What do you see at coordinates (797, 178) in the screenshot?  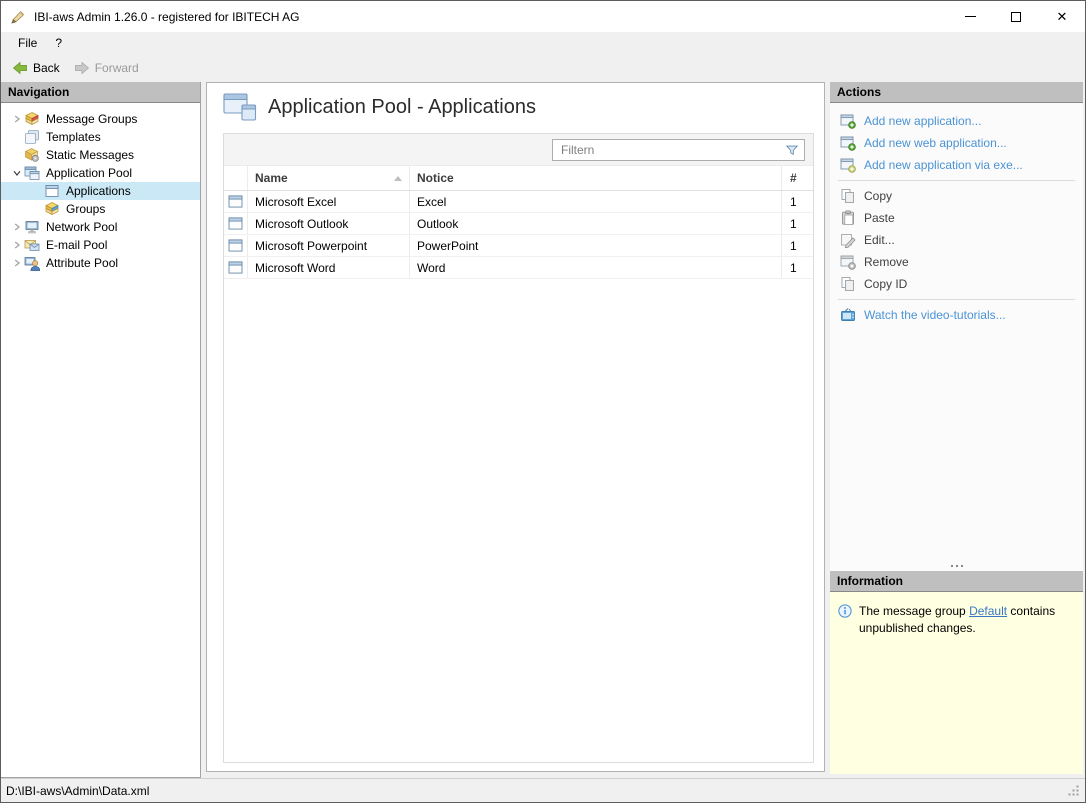 I see `count-column-header: #` at bounding box center [797, 178].